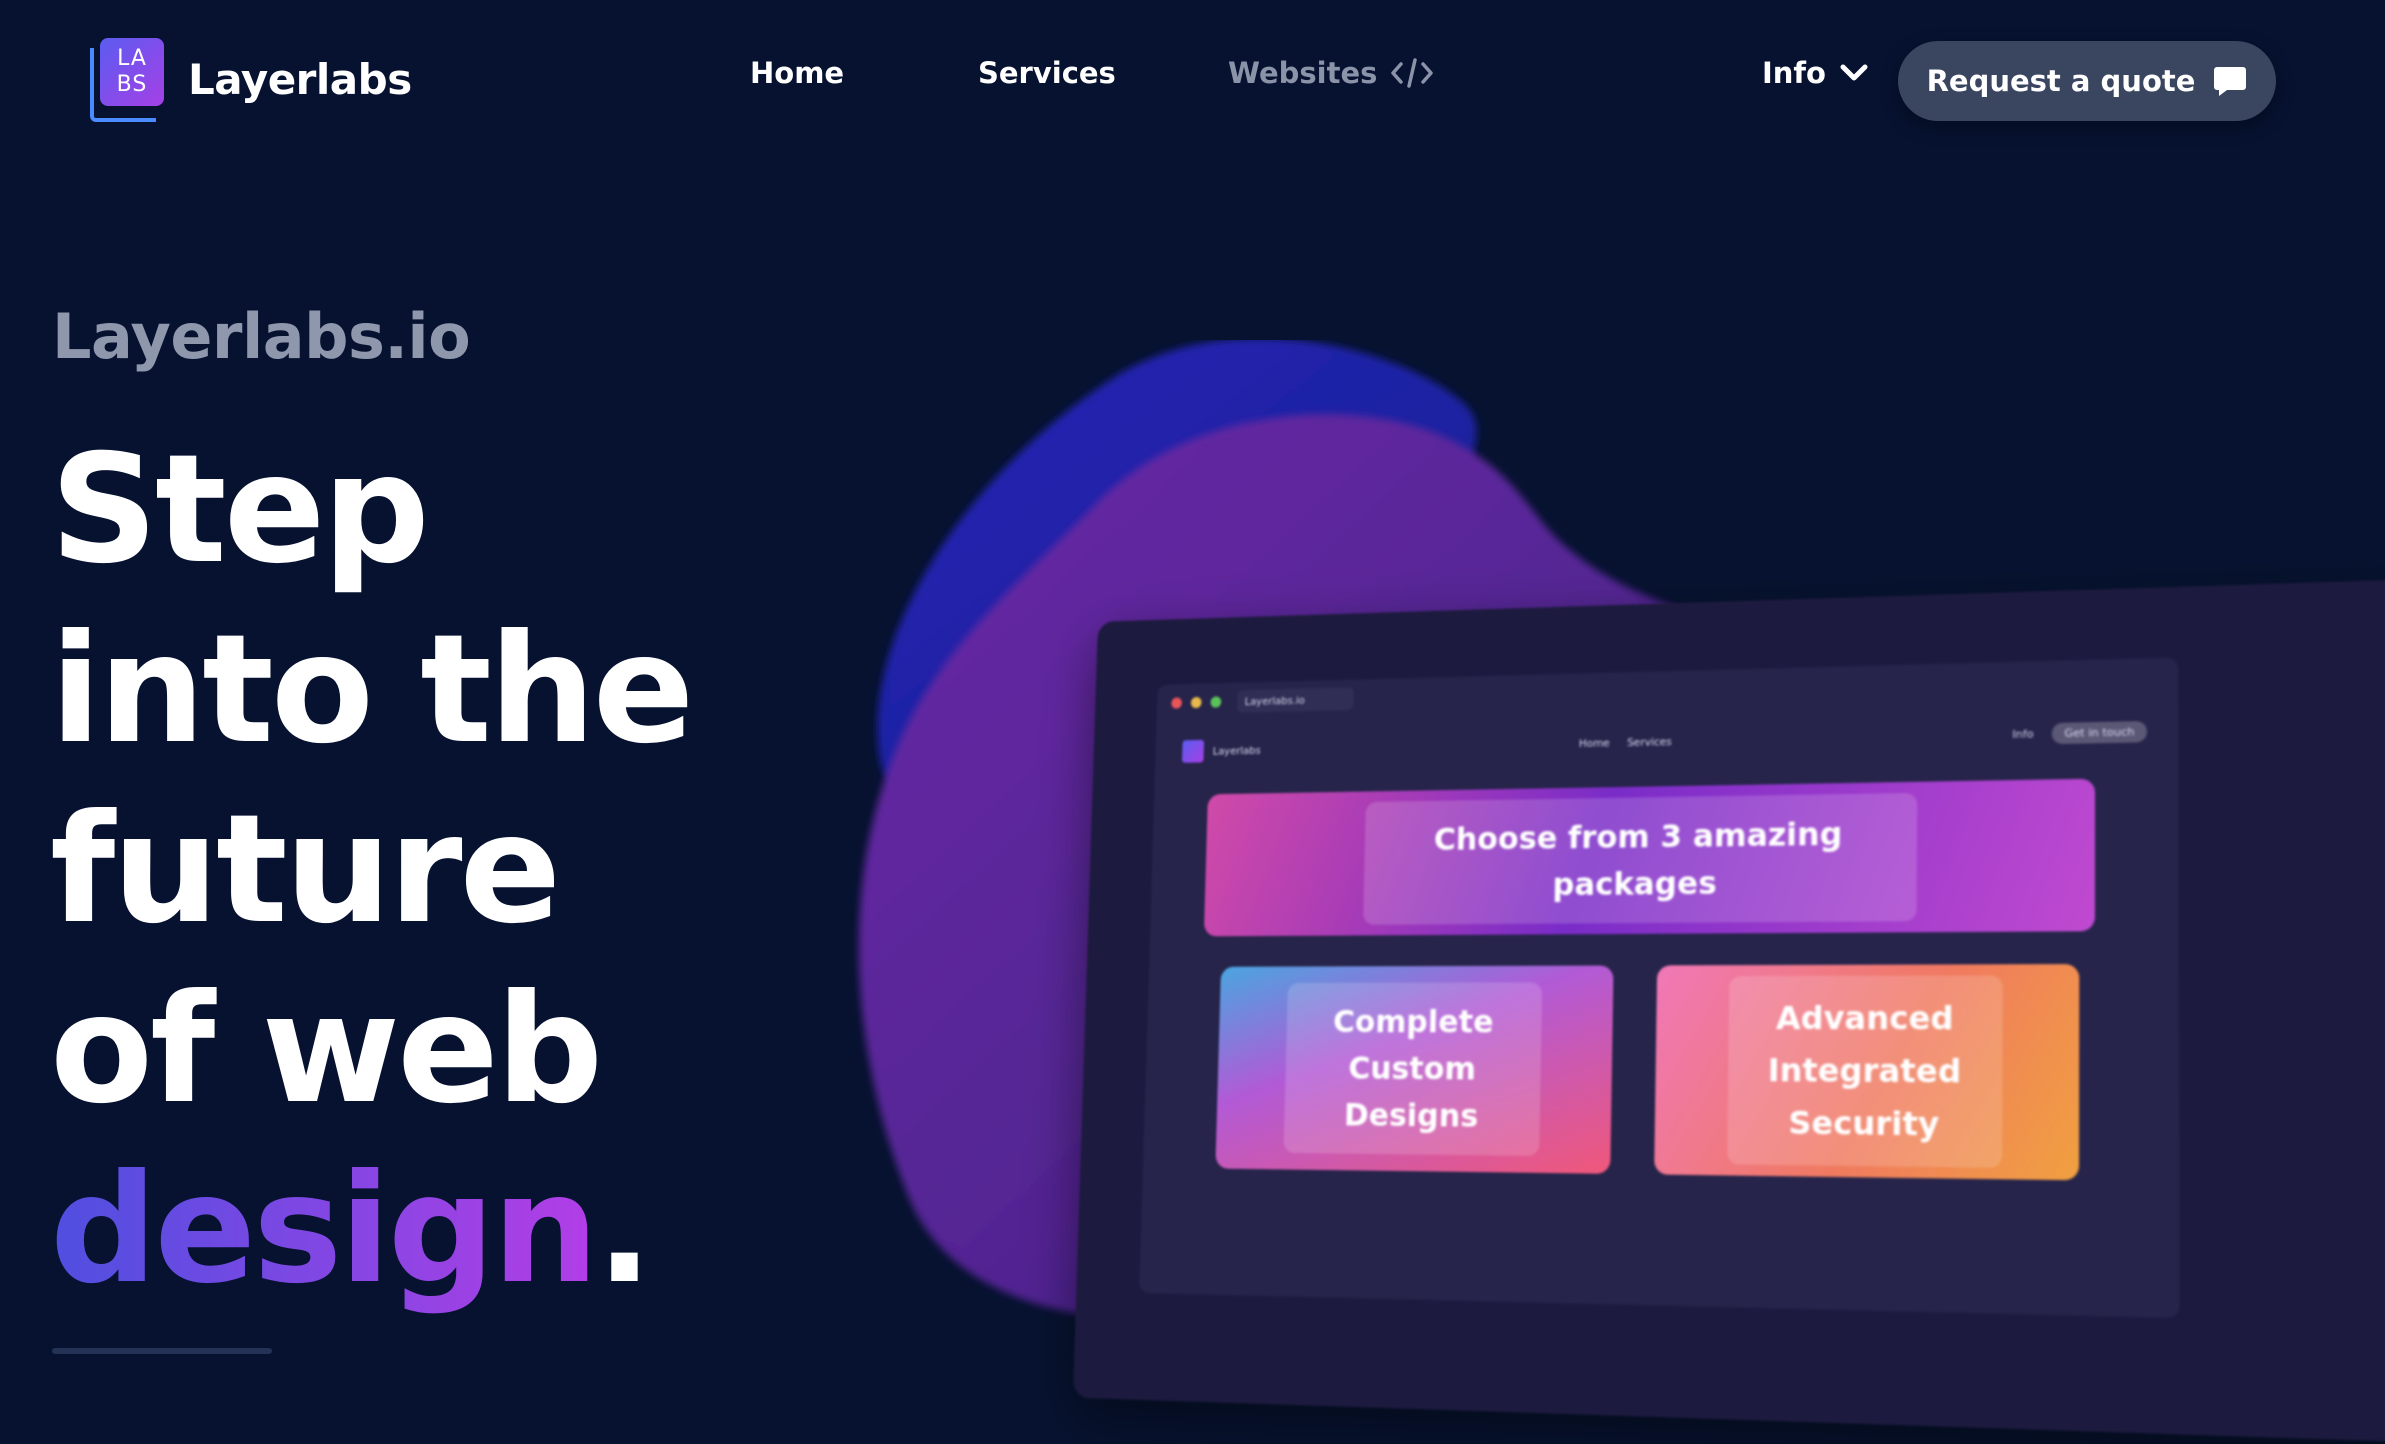 Image resolution: width=2385 pixels, height=1444 pixels. I want to click on nav-info-label: Info, so click(1794, 73).